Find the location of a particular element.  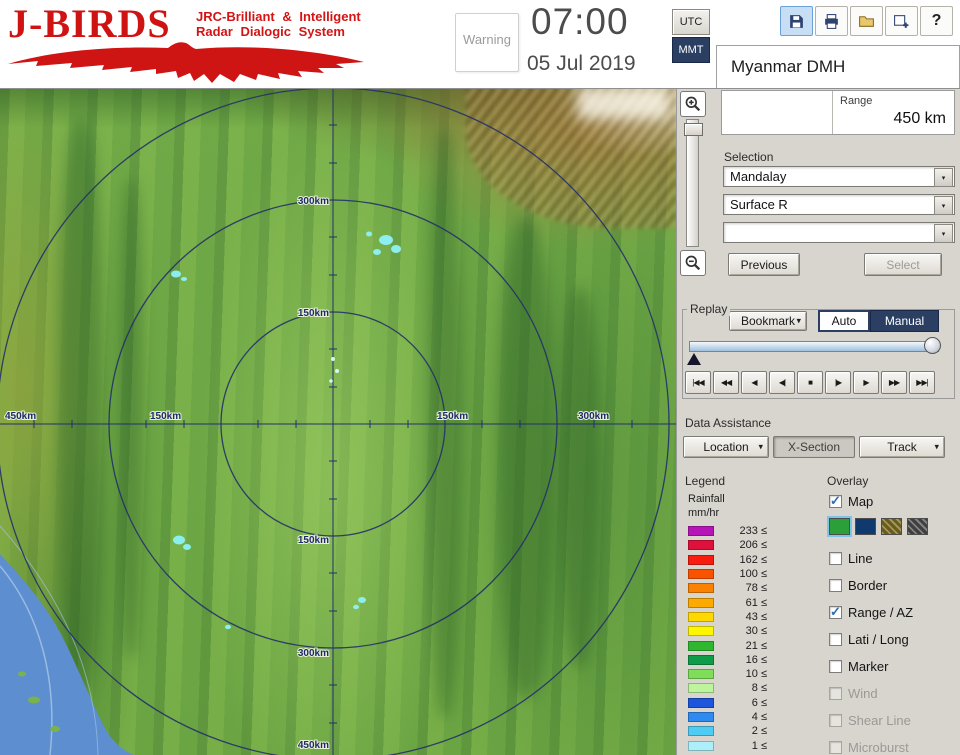

selection-label: Selection is located at coordinates (749, 157).